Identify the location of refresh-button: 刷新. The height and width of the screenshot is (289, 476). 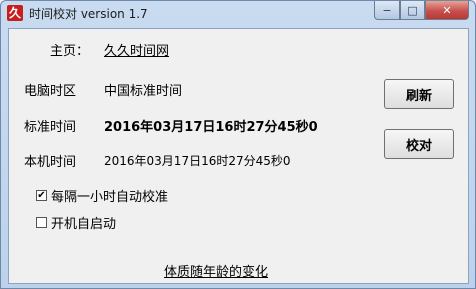
(419, 94).